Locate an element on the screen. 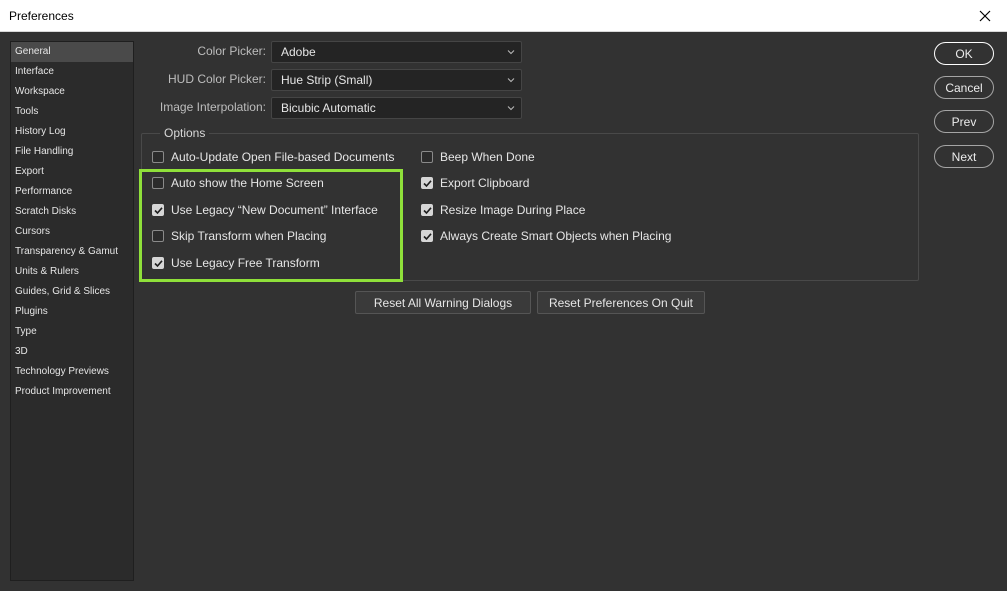 This screenshot has width=1007, height=591. image-interpolation-value: Bicubic Automatic is located at coordinates (328, 108).